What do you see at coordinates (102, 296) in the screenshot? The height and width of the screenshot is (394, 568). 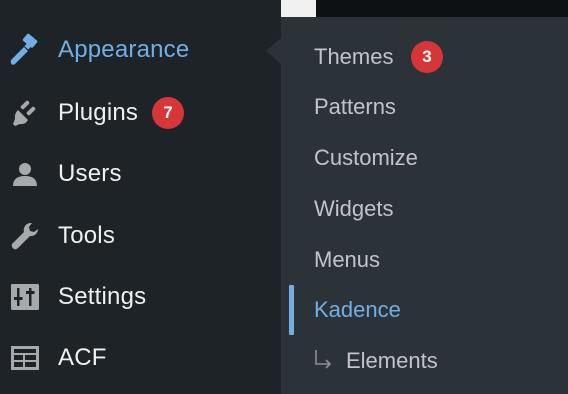 I see `menu-item-label: Settings` at bounding box center [102, 296].